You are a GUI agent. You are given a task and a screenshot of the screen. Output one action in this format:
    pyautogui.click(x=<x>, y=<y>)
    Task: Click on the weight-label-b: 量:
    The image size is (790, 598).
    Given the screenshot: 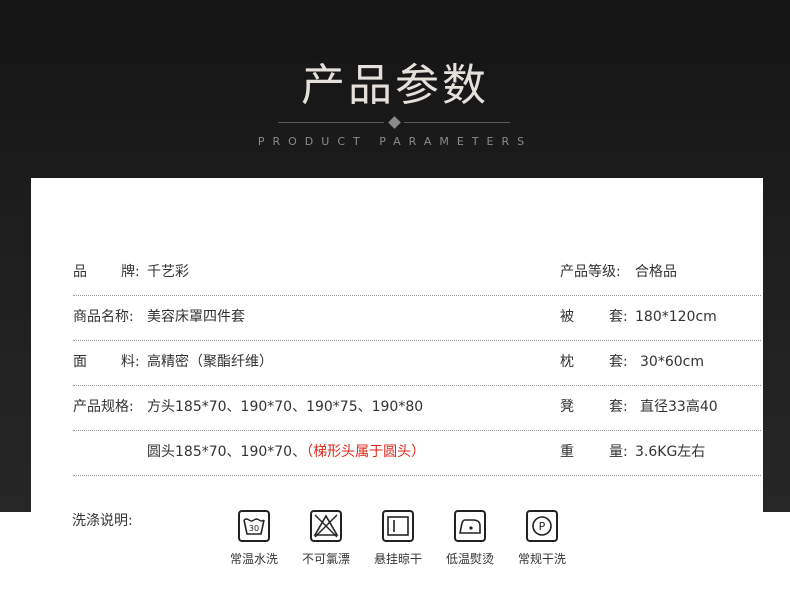 What is the action you would take?
    pyautogui.click(x=618, y=452)
    